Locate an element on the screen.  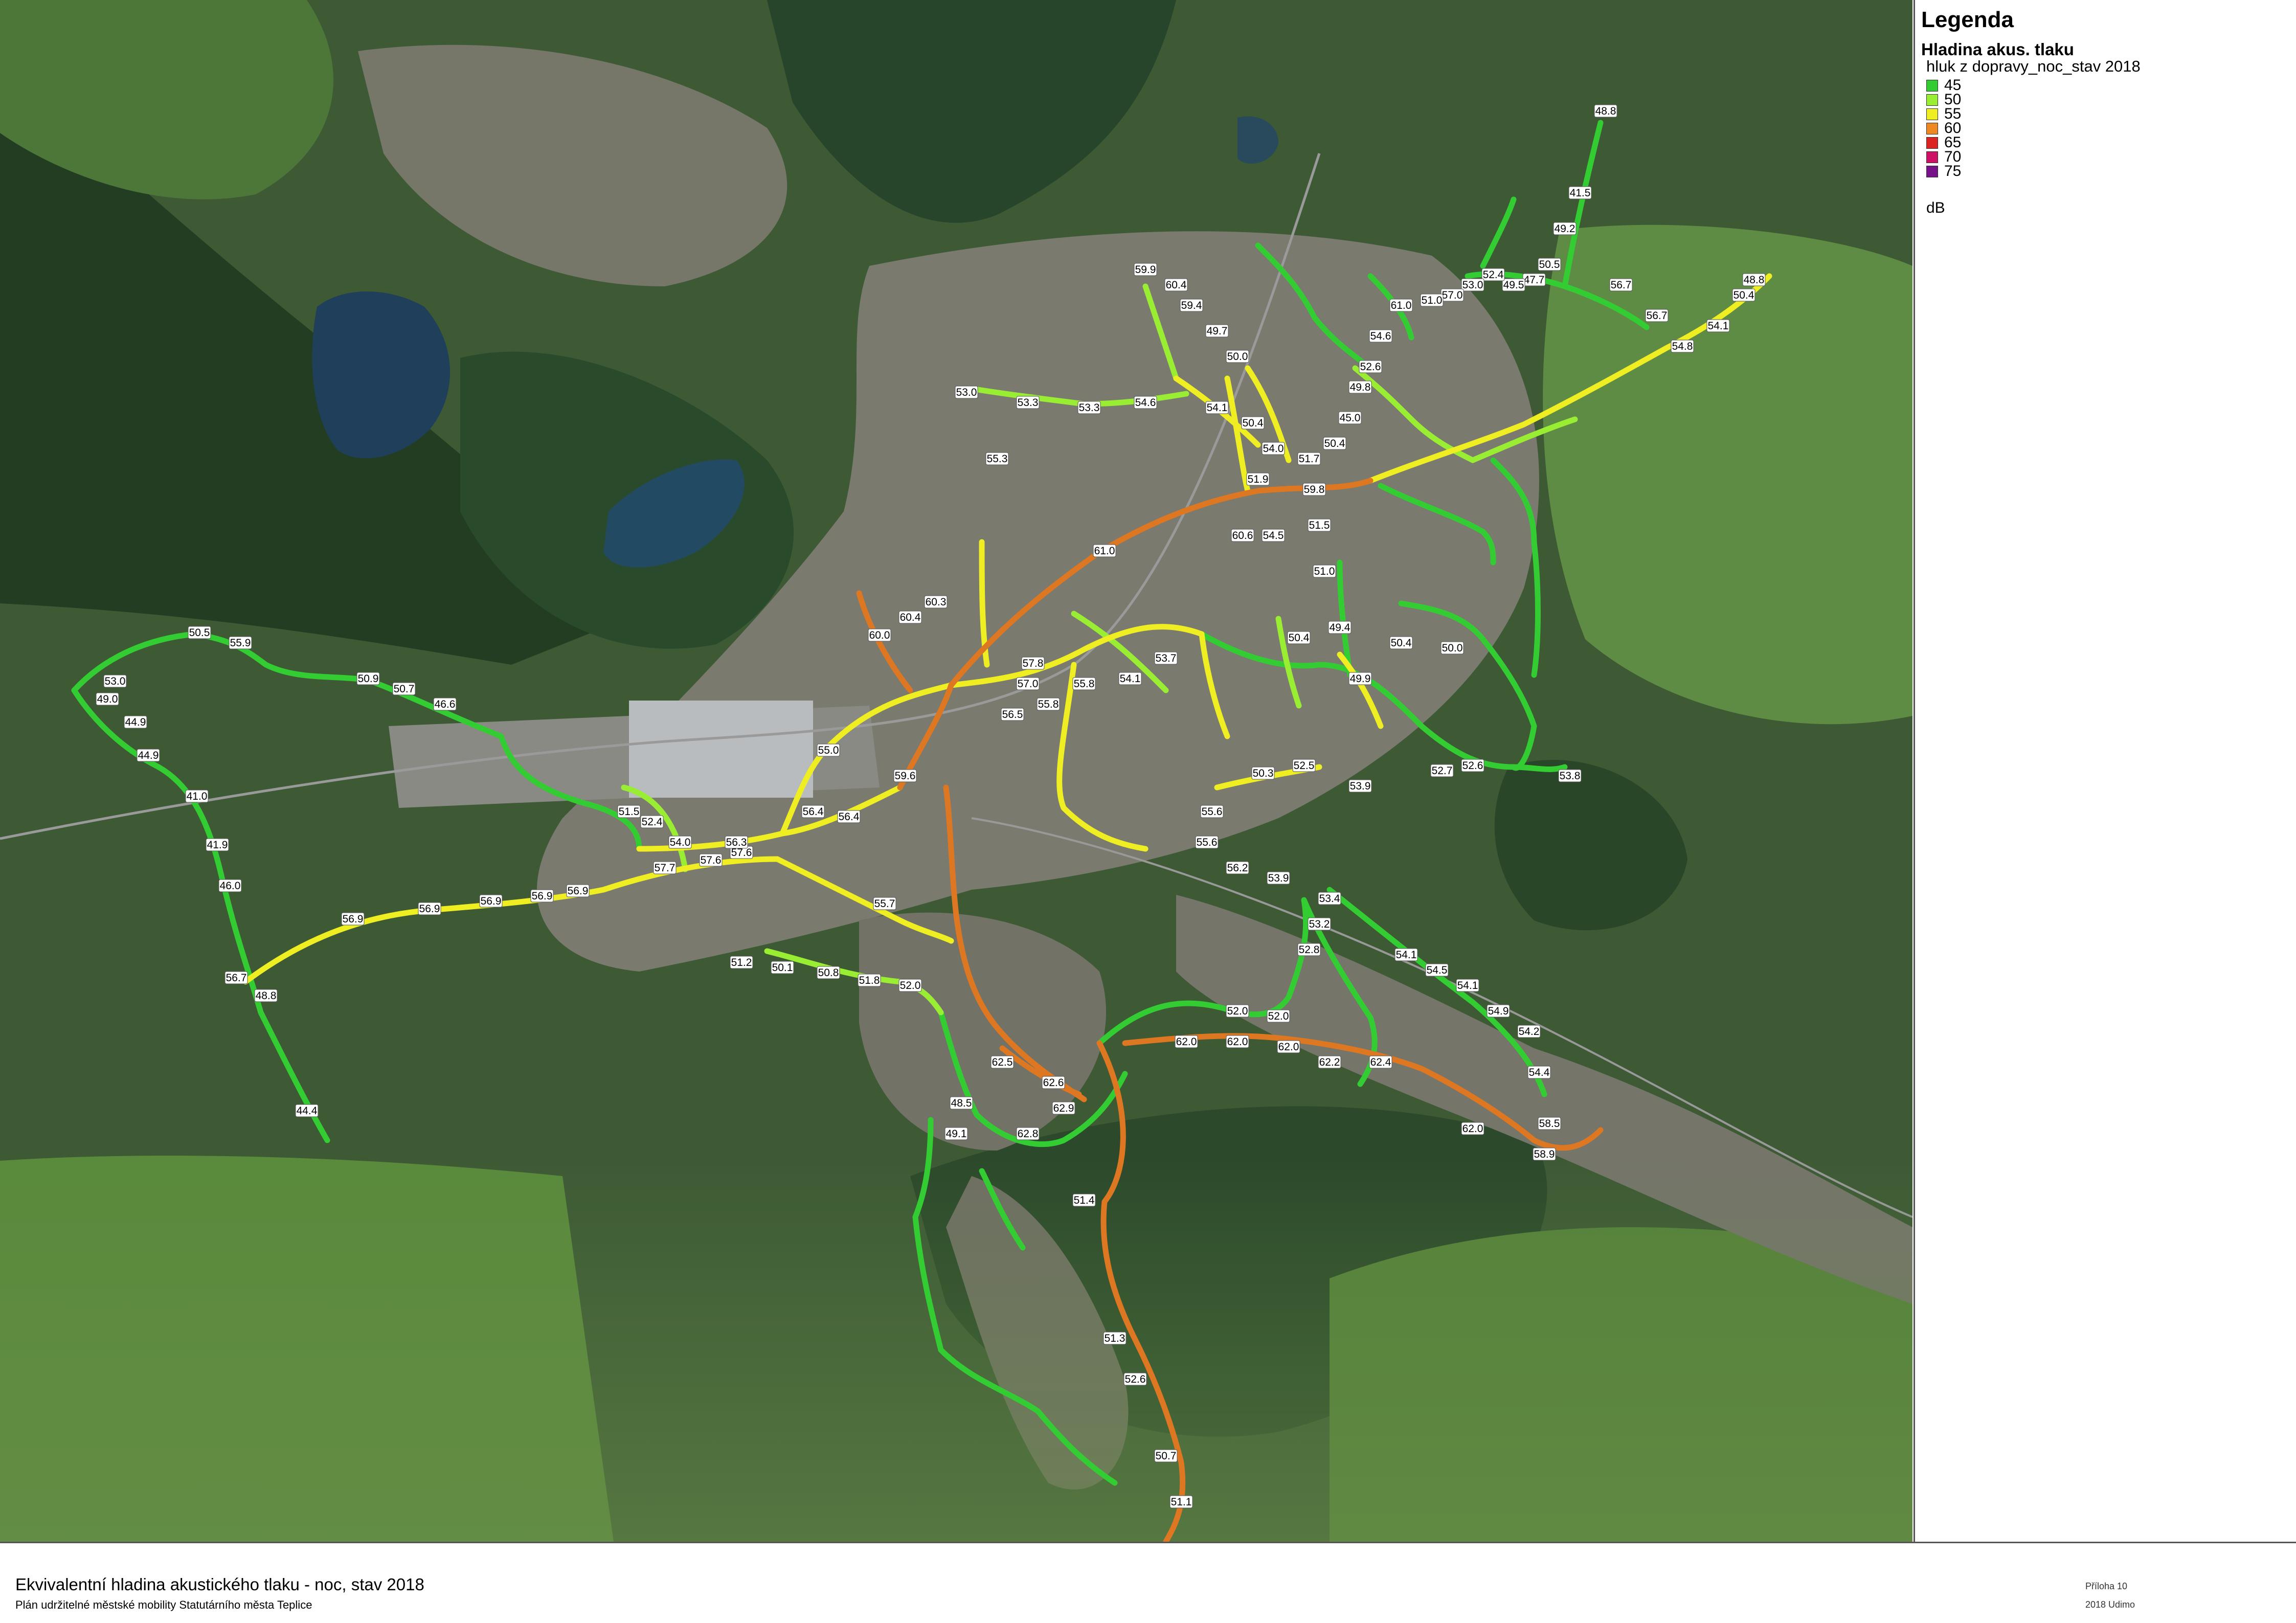
road-noise-label: 57.7 is located at coordinates (665, 867).